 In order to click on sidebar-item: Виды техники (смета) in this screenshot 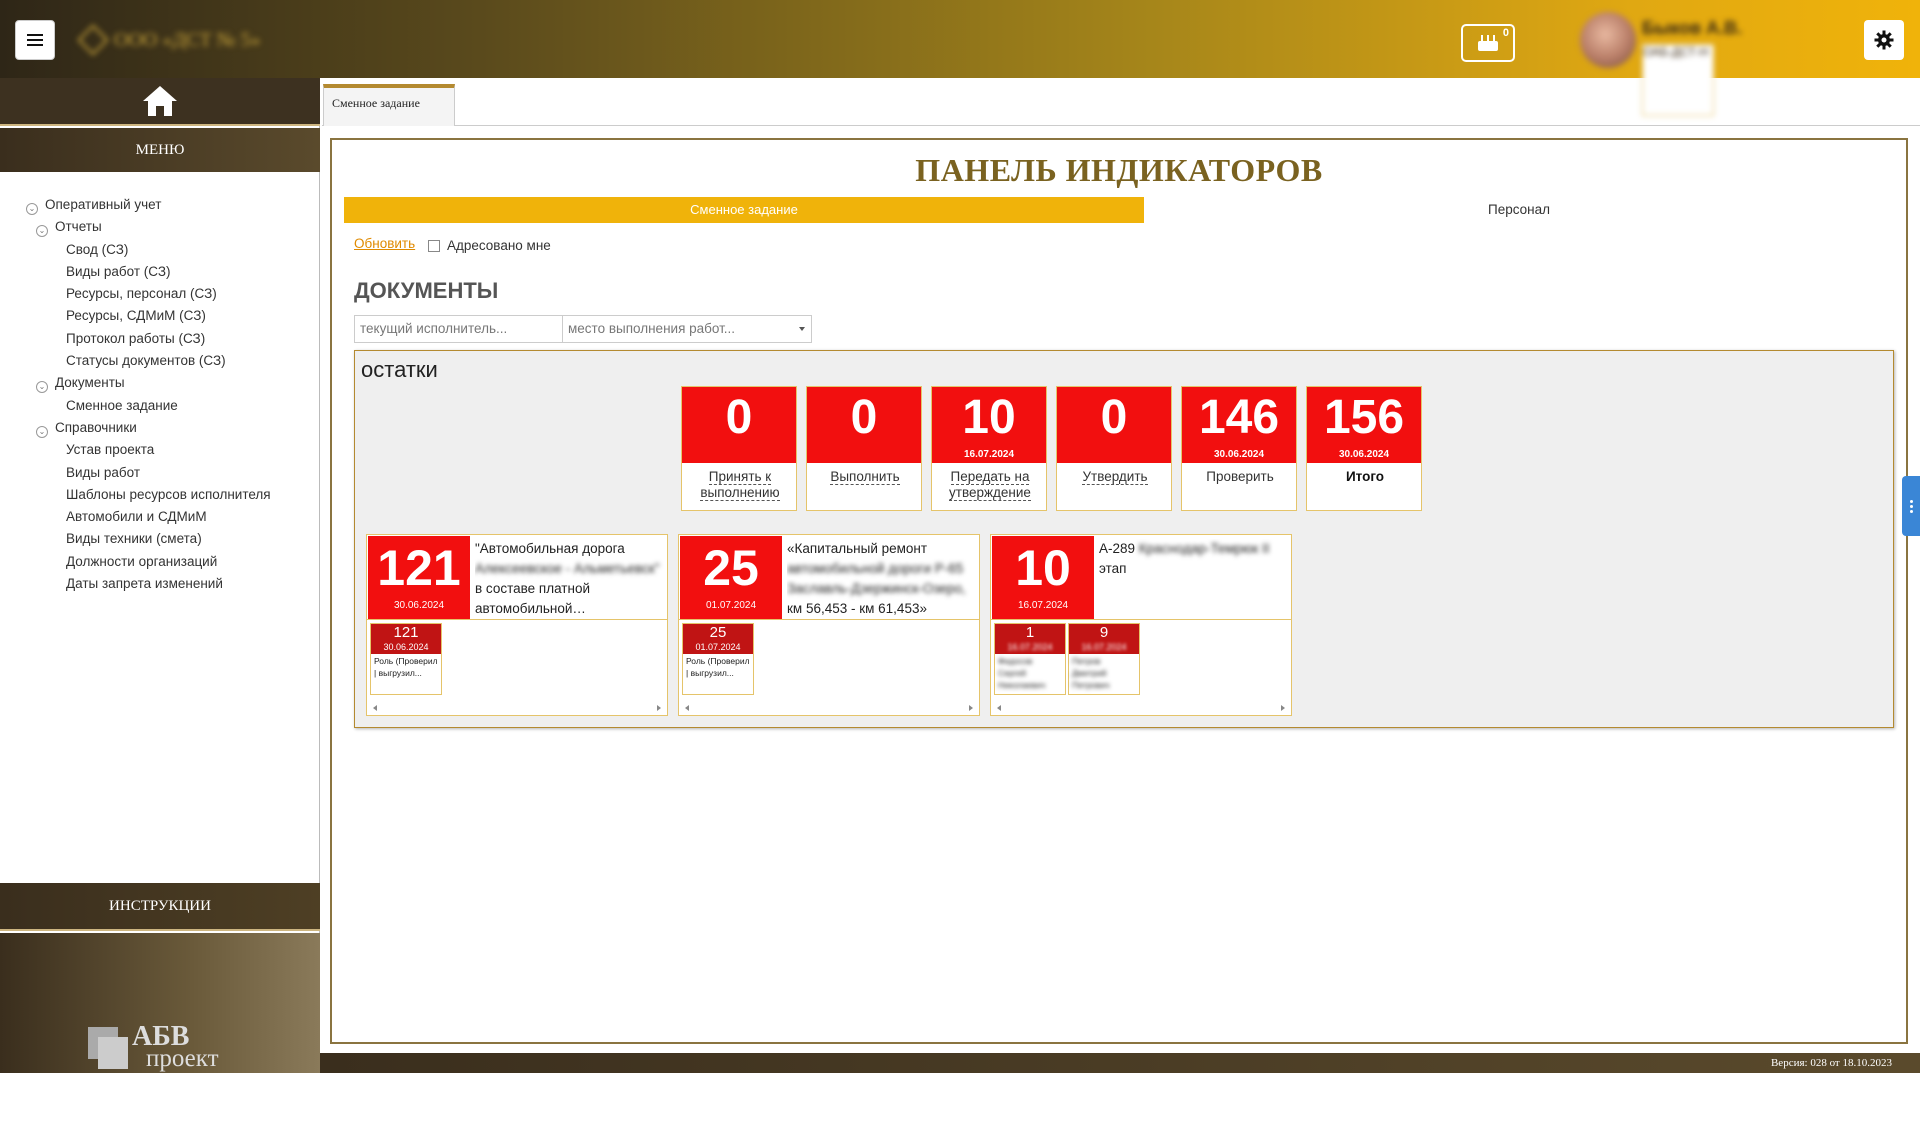, I will do `click(148, 539)`.